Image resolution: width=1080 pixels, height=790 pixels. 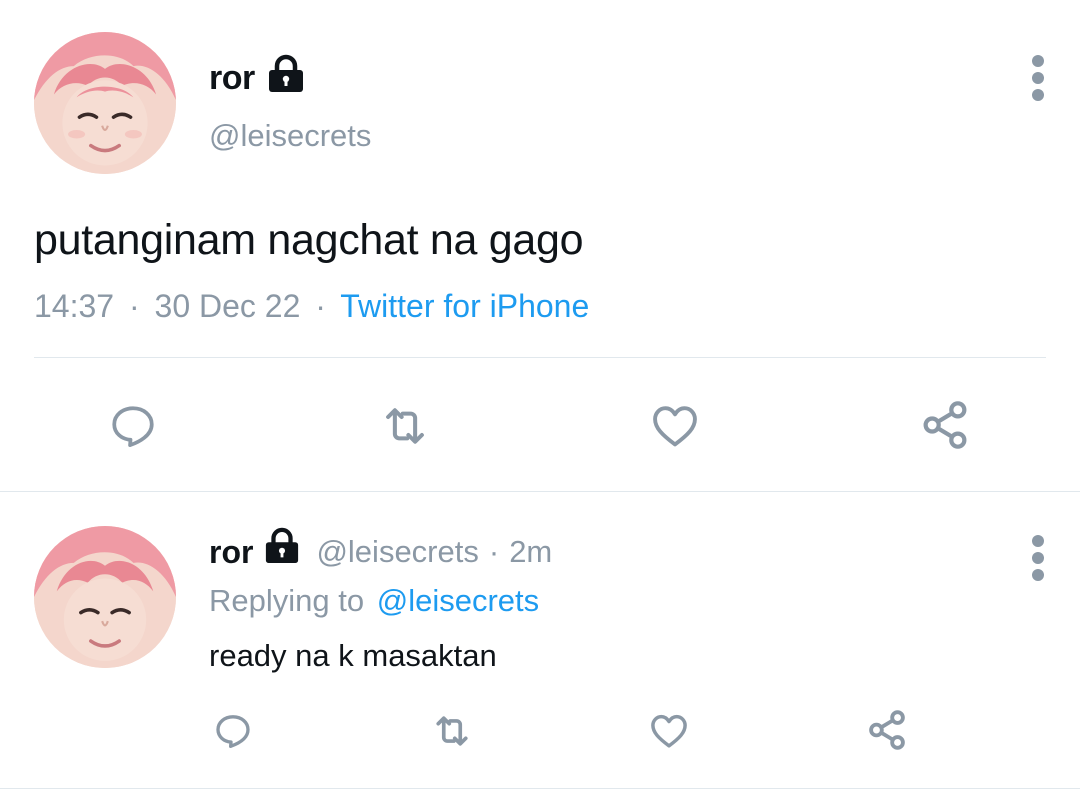 I want to click on tweet-meta: 14:37 · 30 Dec 22 · Twitter for iPhone, so click(x=311, y=306).